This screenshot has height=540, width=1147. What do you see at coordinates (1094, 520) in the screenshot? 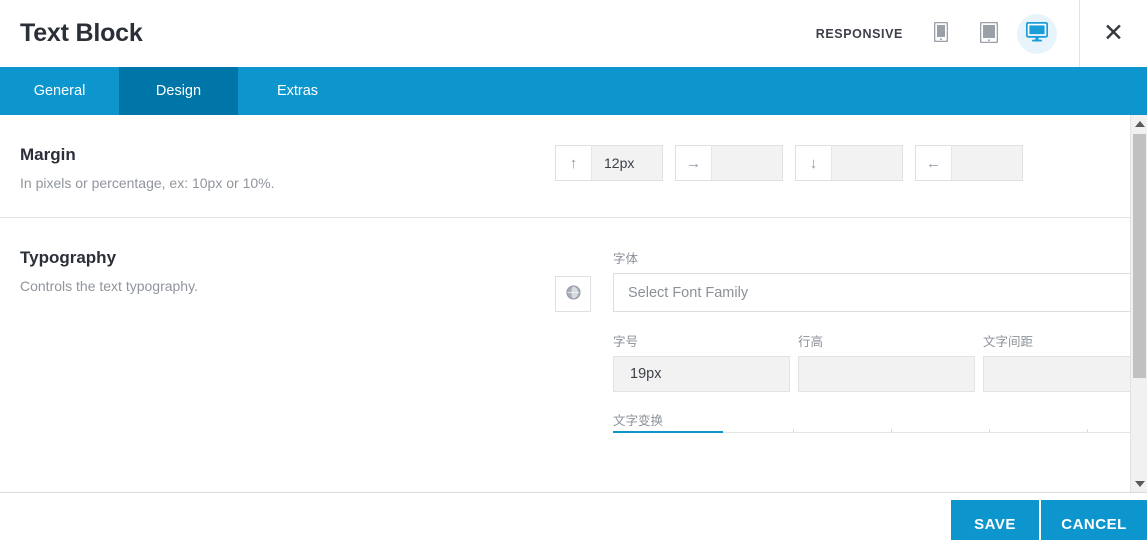
I see `cancel-button: CANCEL` at bounding box center [1094, 520].